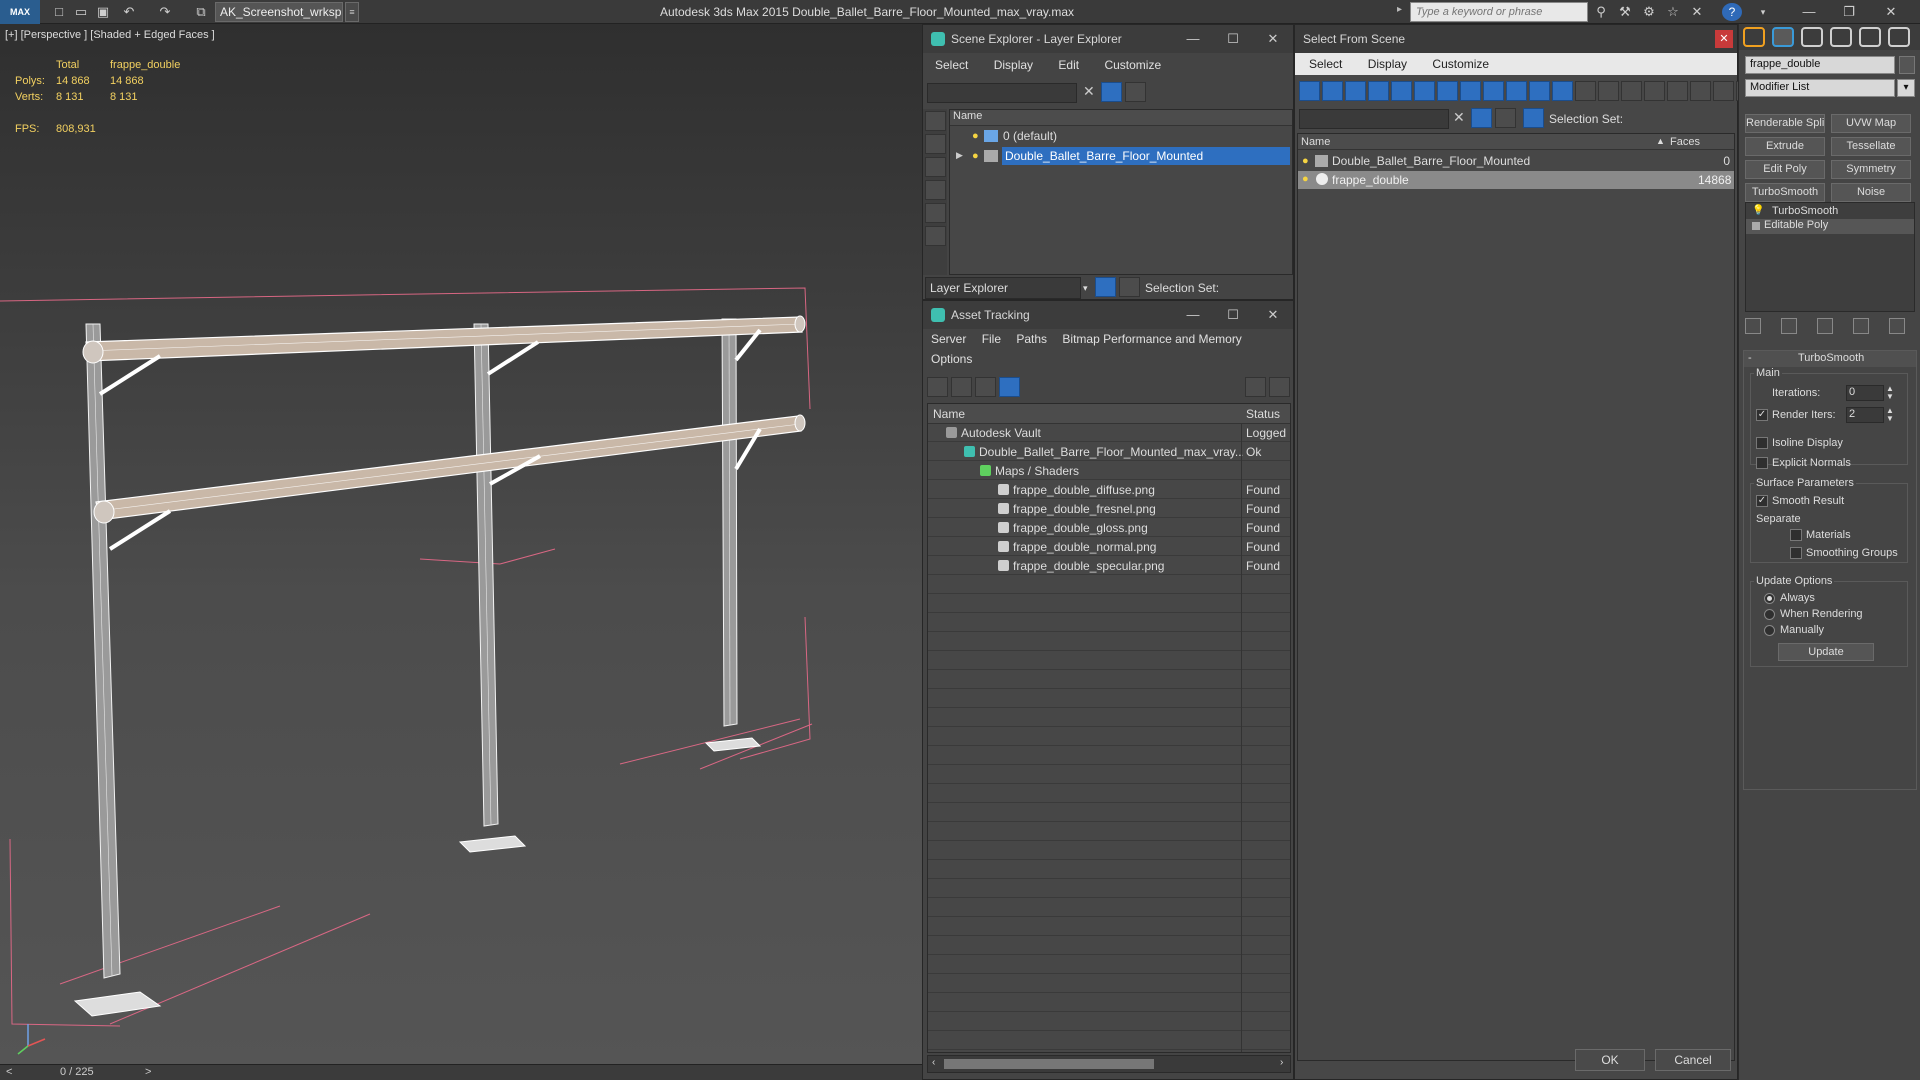 Image resolution: width=1920 pixels, height=1080 pixels. What do you see at coordinates (933, 1062) in the screenshot?
I see `asset-scroll-left-icon: ‹` at bounding box center [933, 1062].